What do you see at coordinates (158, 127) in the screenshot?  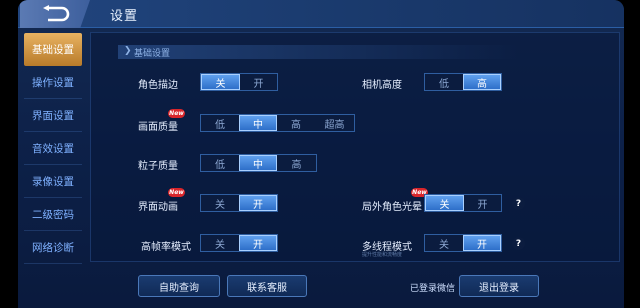 I see `quality-label: 画面质量` at bounding box center [158, 127].